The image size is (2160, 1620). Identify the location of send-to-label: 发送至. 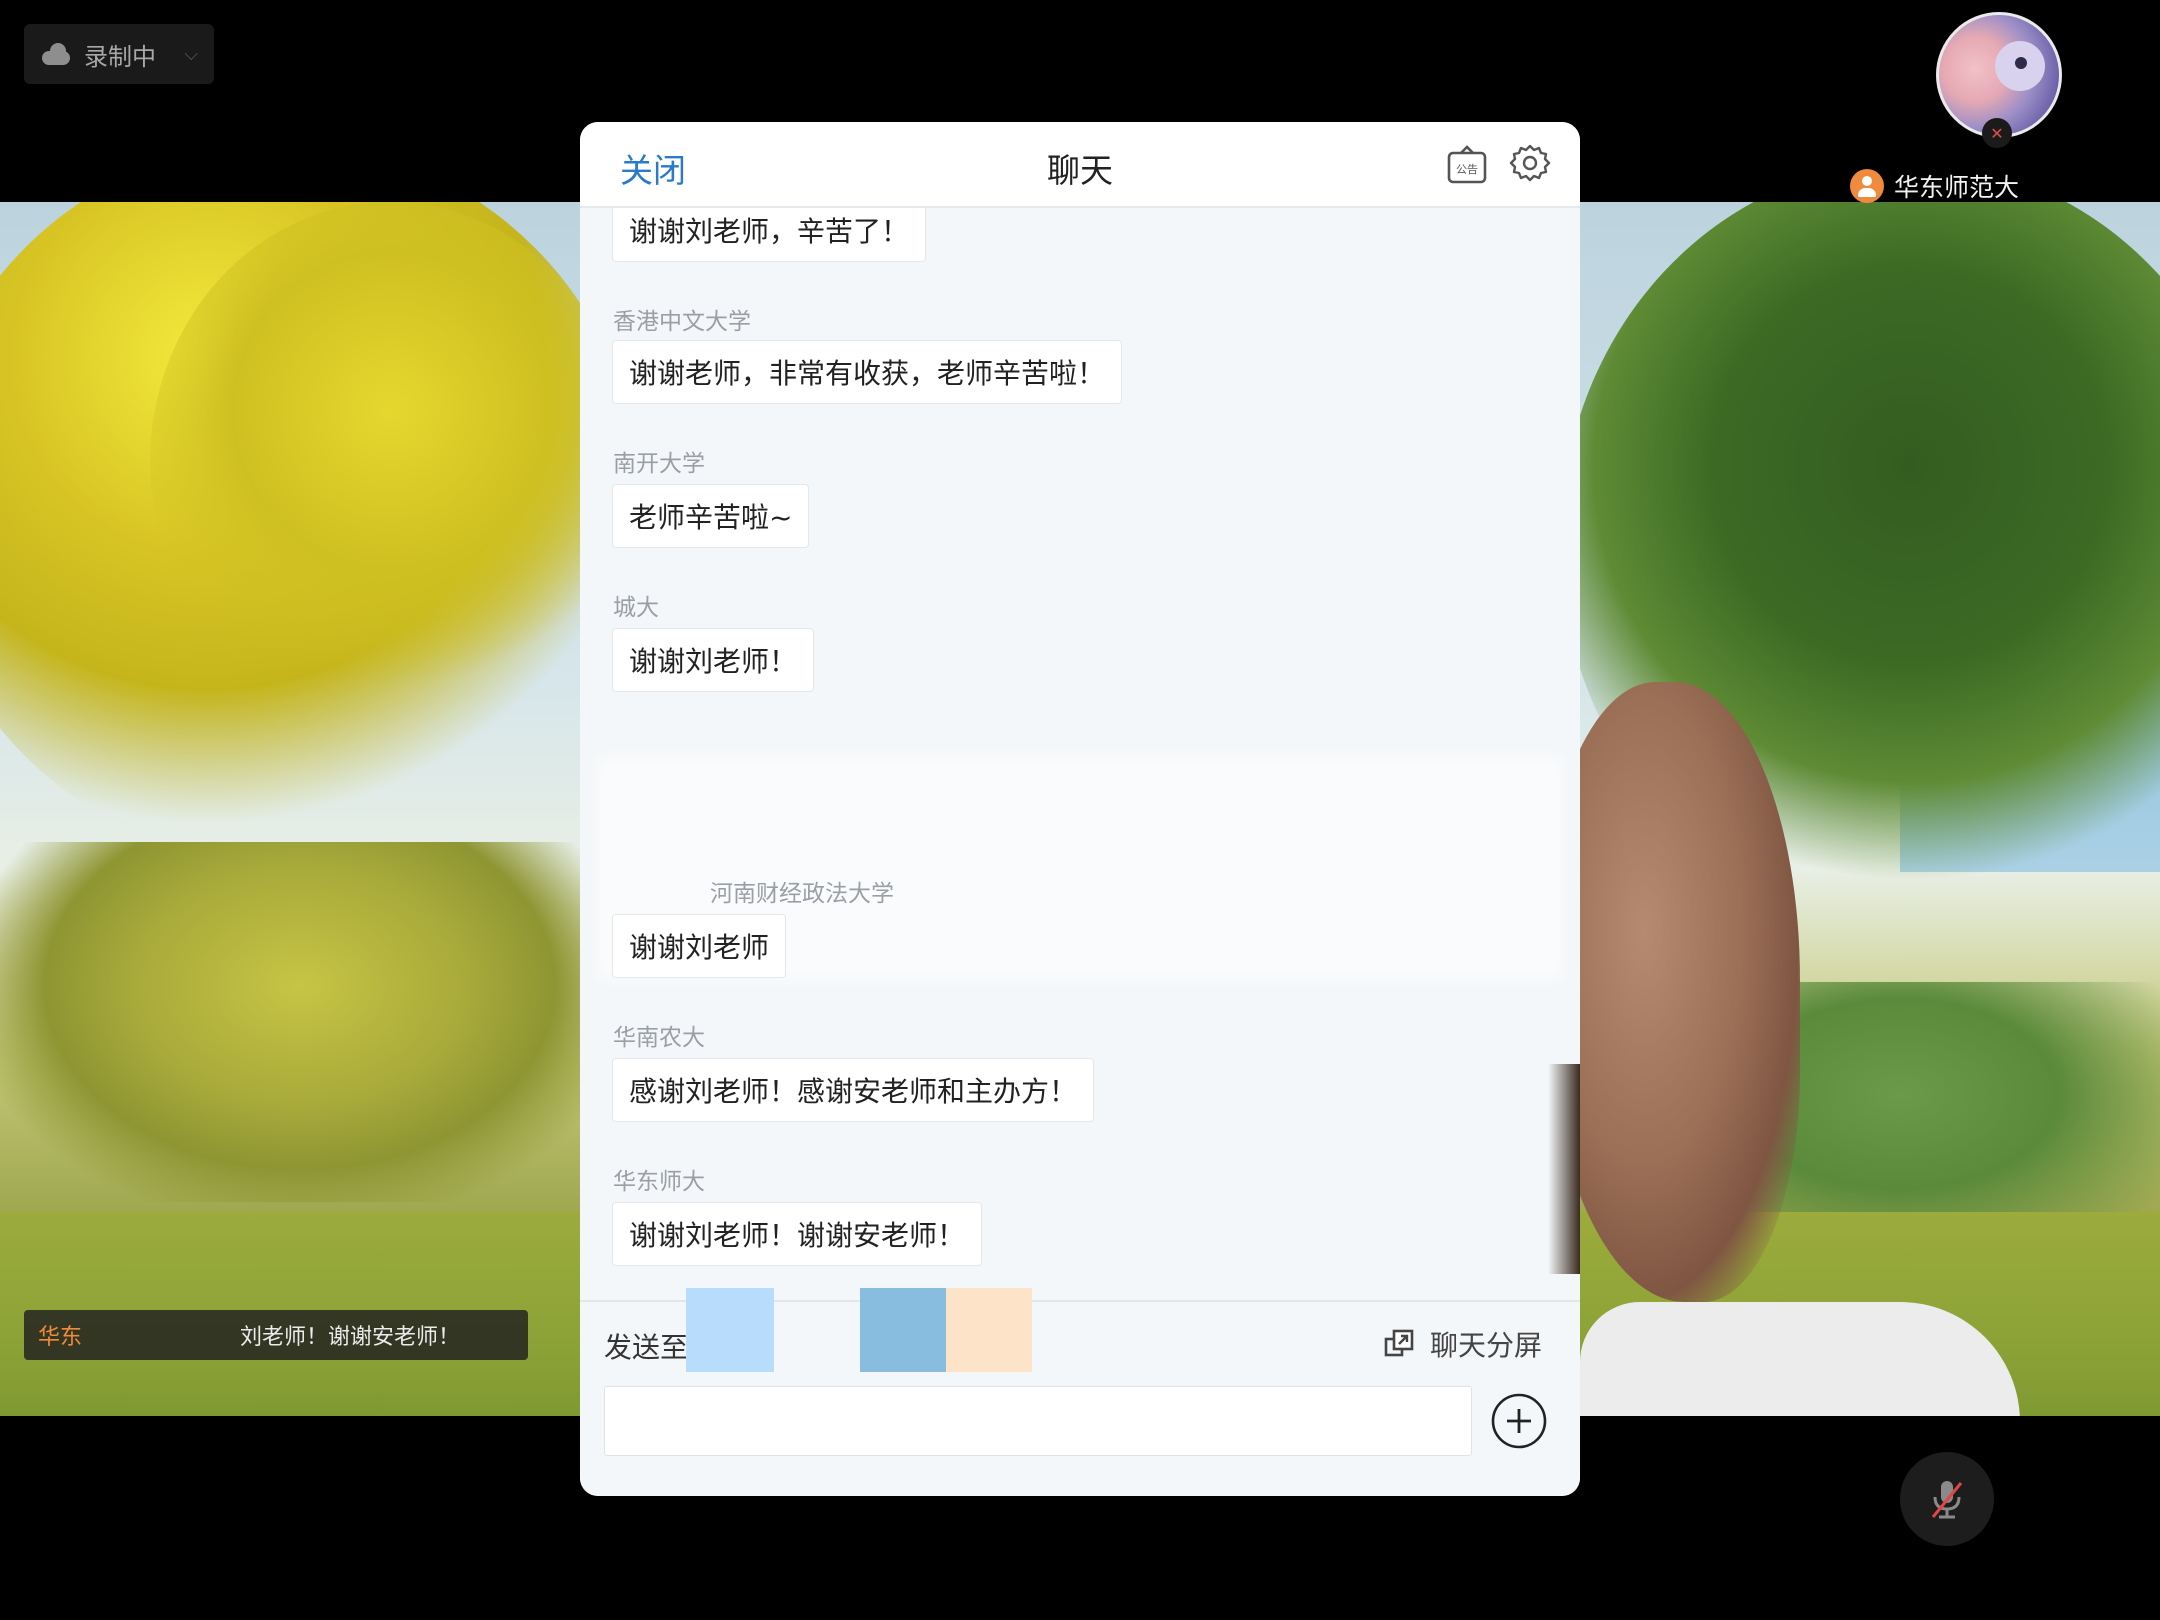
(646, 1347).